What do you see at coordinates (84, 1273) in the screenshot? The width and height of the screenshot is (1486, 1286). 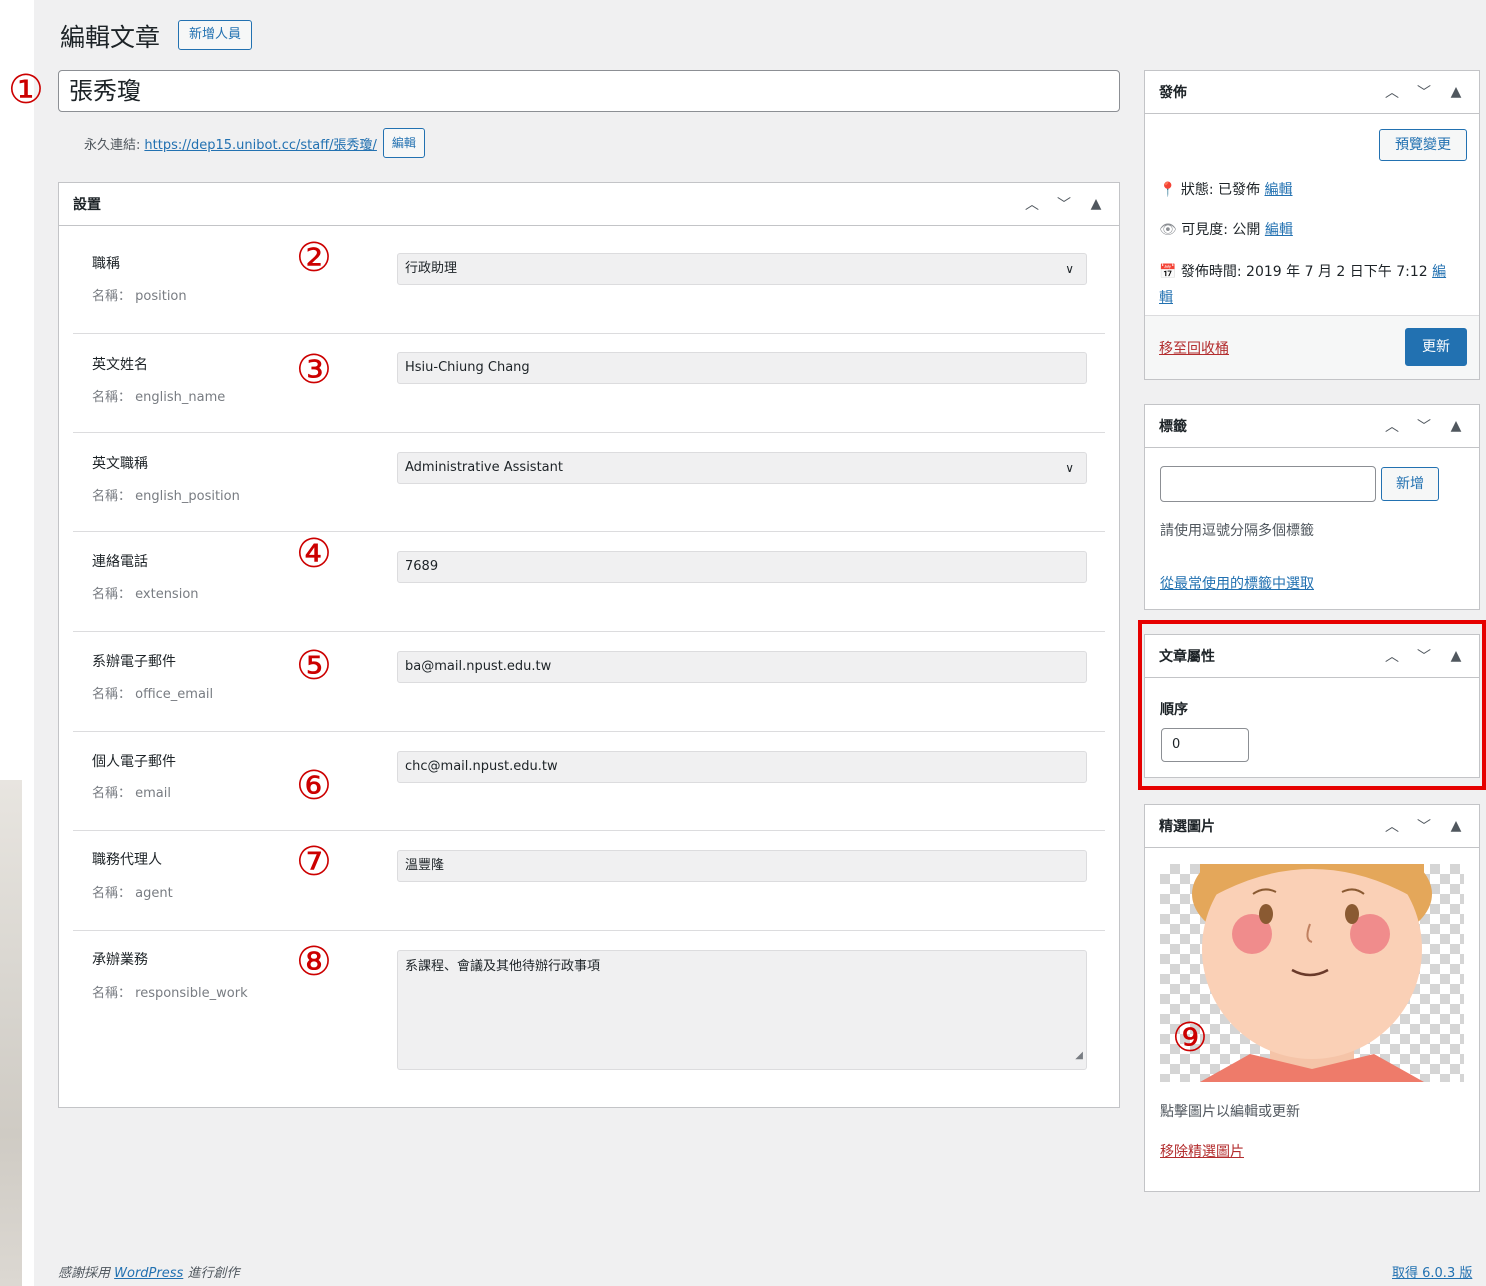 I see `credit-prefix: 感謝採用` at bounding box center [84, 1273].